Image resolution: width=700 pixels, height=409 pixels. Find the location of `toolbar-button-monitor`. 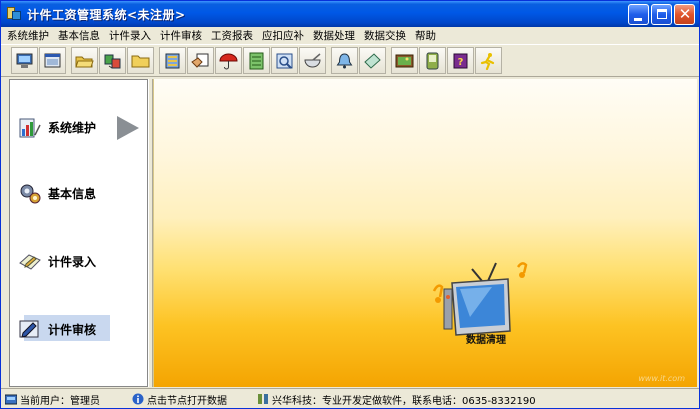

toolbar-button-monitor is located at coordinates (24, 60).